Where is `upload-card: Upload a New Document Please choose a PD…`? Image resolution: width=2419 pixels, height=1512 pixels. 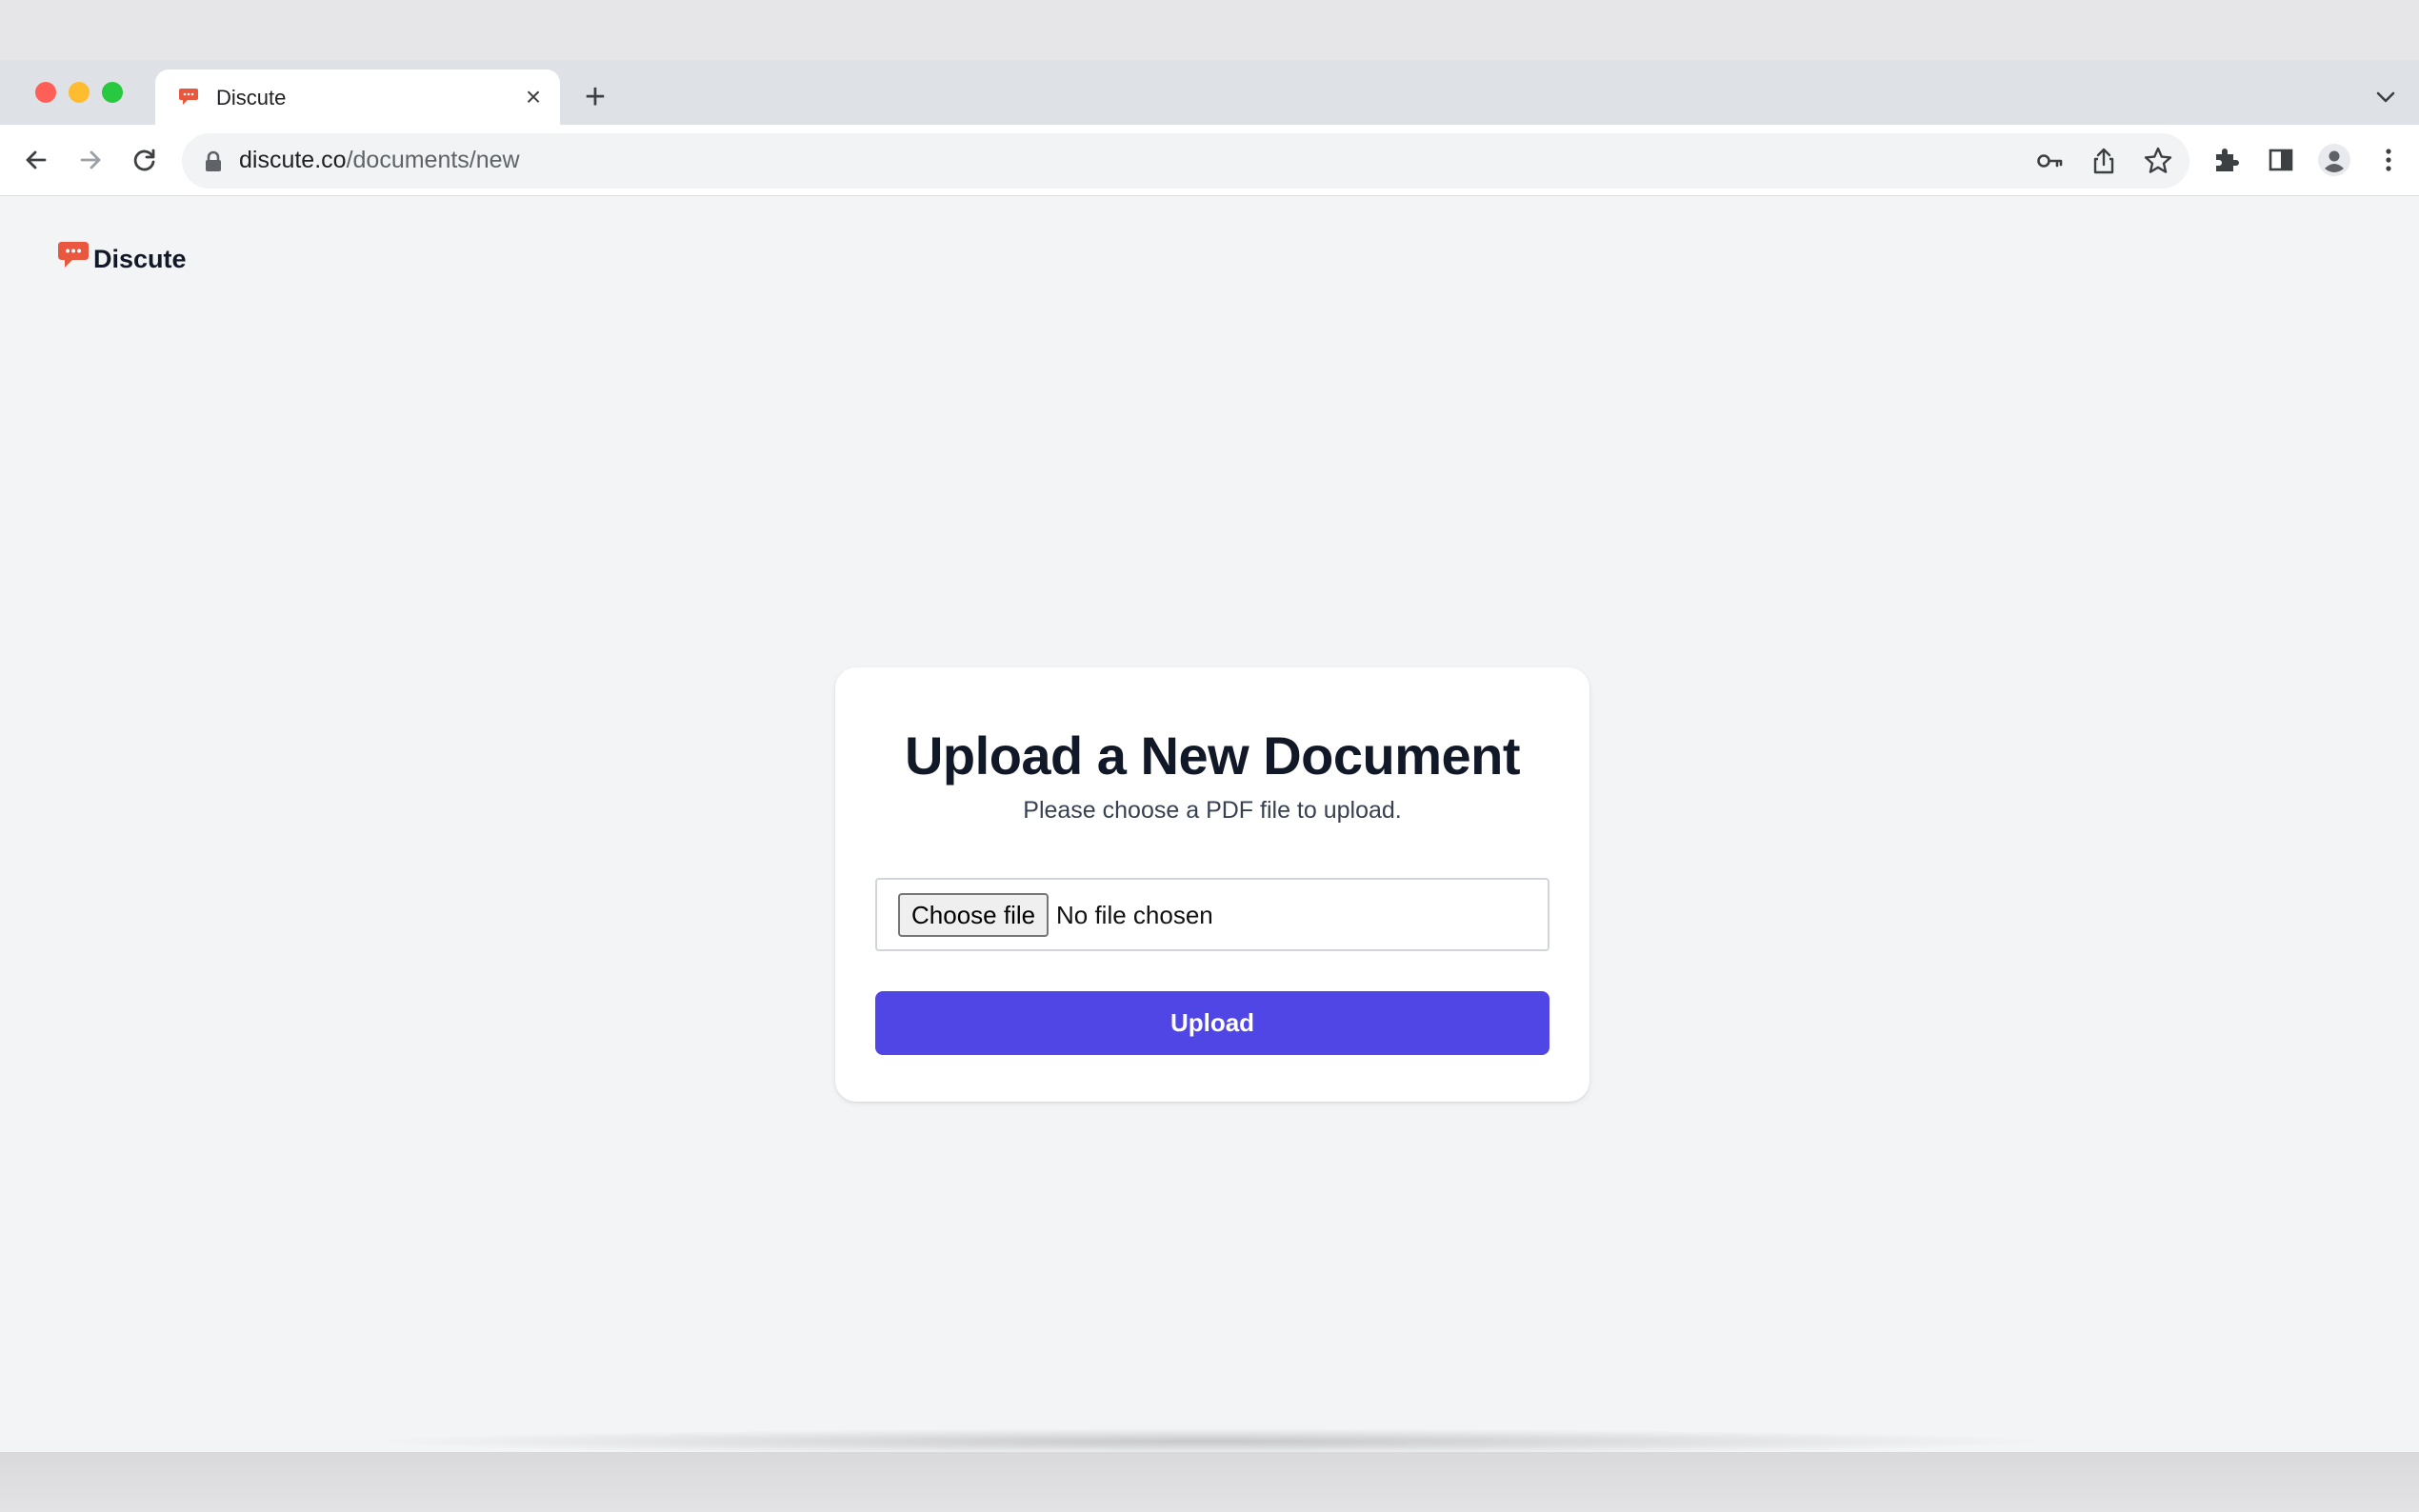 upload-card: Upload a New Document Please choose a PD… is located at coordinates (1212, 884).